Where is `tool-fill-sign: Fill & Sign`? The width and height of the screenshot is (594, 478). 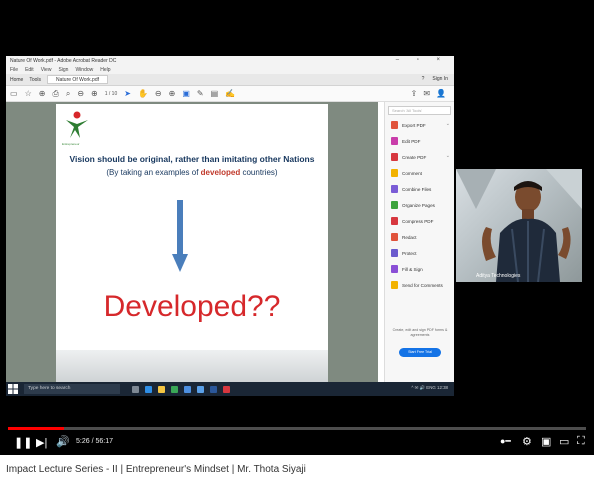
tool-fill-sign: Fill & Sign is located at coordinates (419, 269).